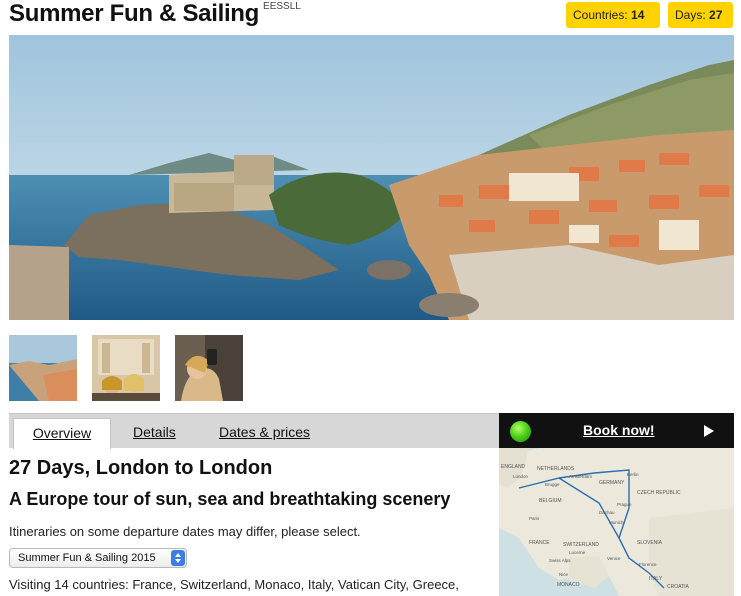 The image size is (741, 596). Describe the element at coordinates (600, 15) in the screenshot. I see `countries-badge-label: Countries:` at that location.